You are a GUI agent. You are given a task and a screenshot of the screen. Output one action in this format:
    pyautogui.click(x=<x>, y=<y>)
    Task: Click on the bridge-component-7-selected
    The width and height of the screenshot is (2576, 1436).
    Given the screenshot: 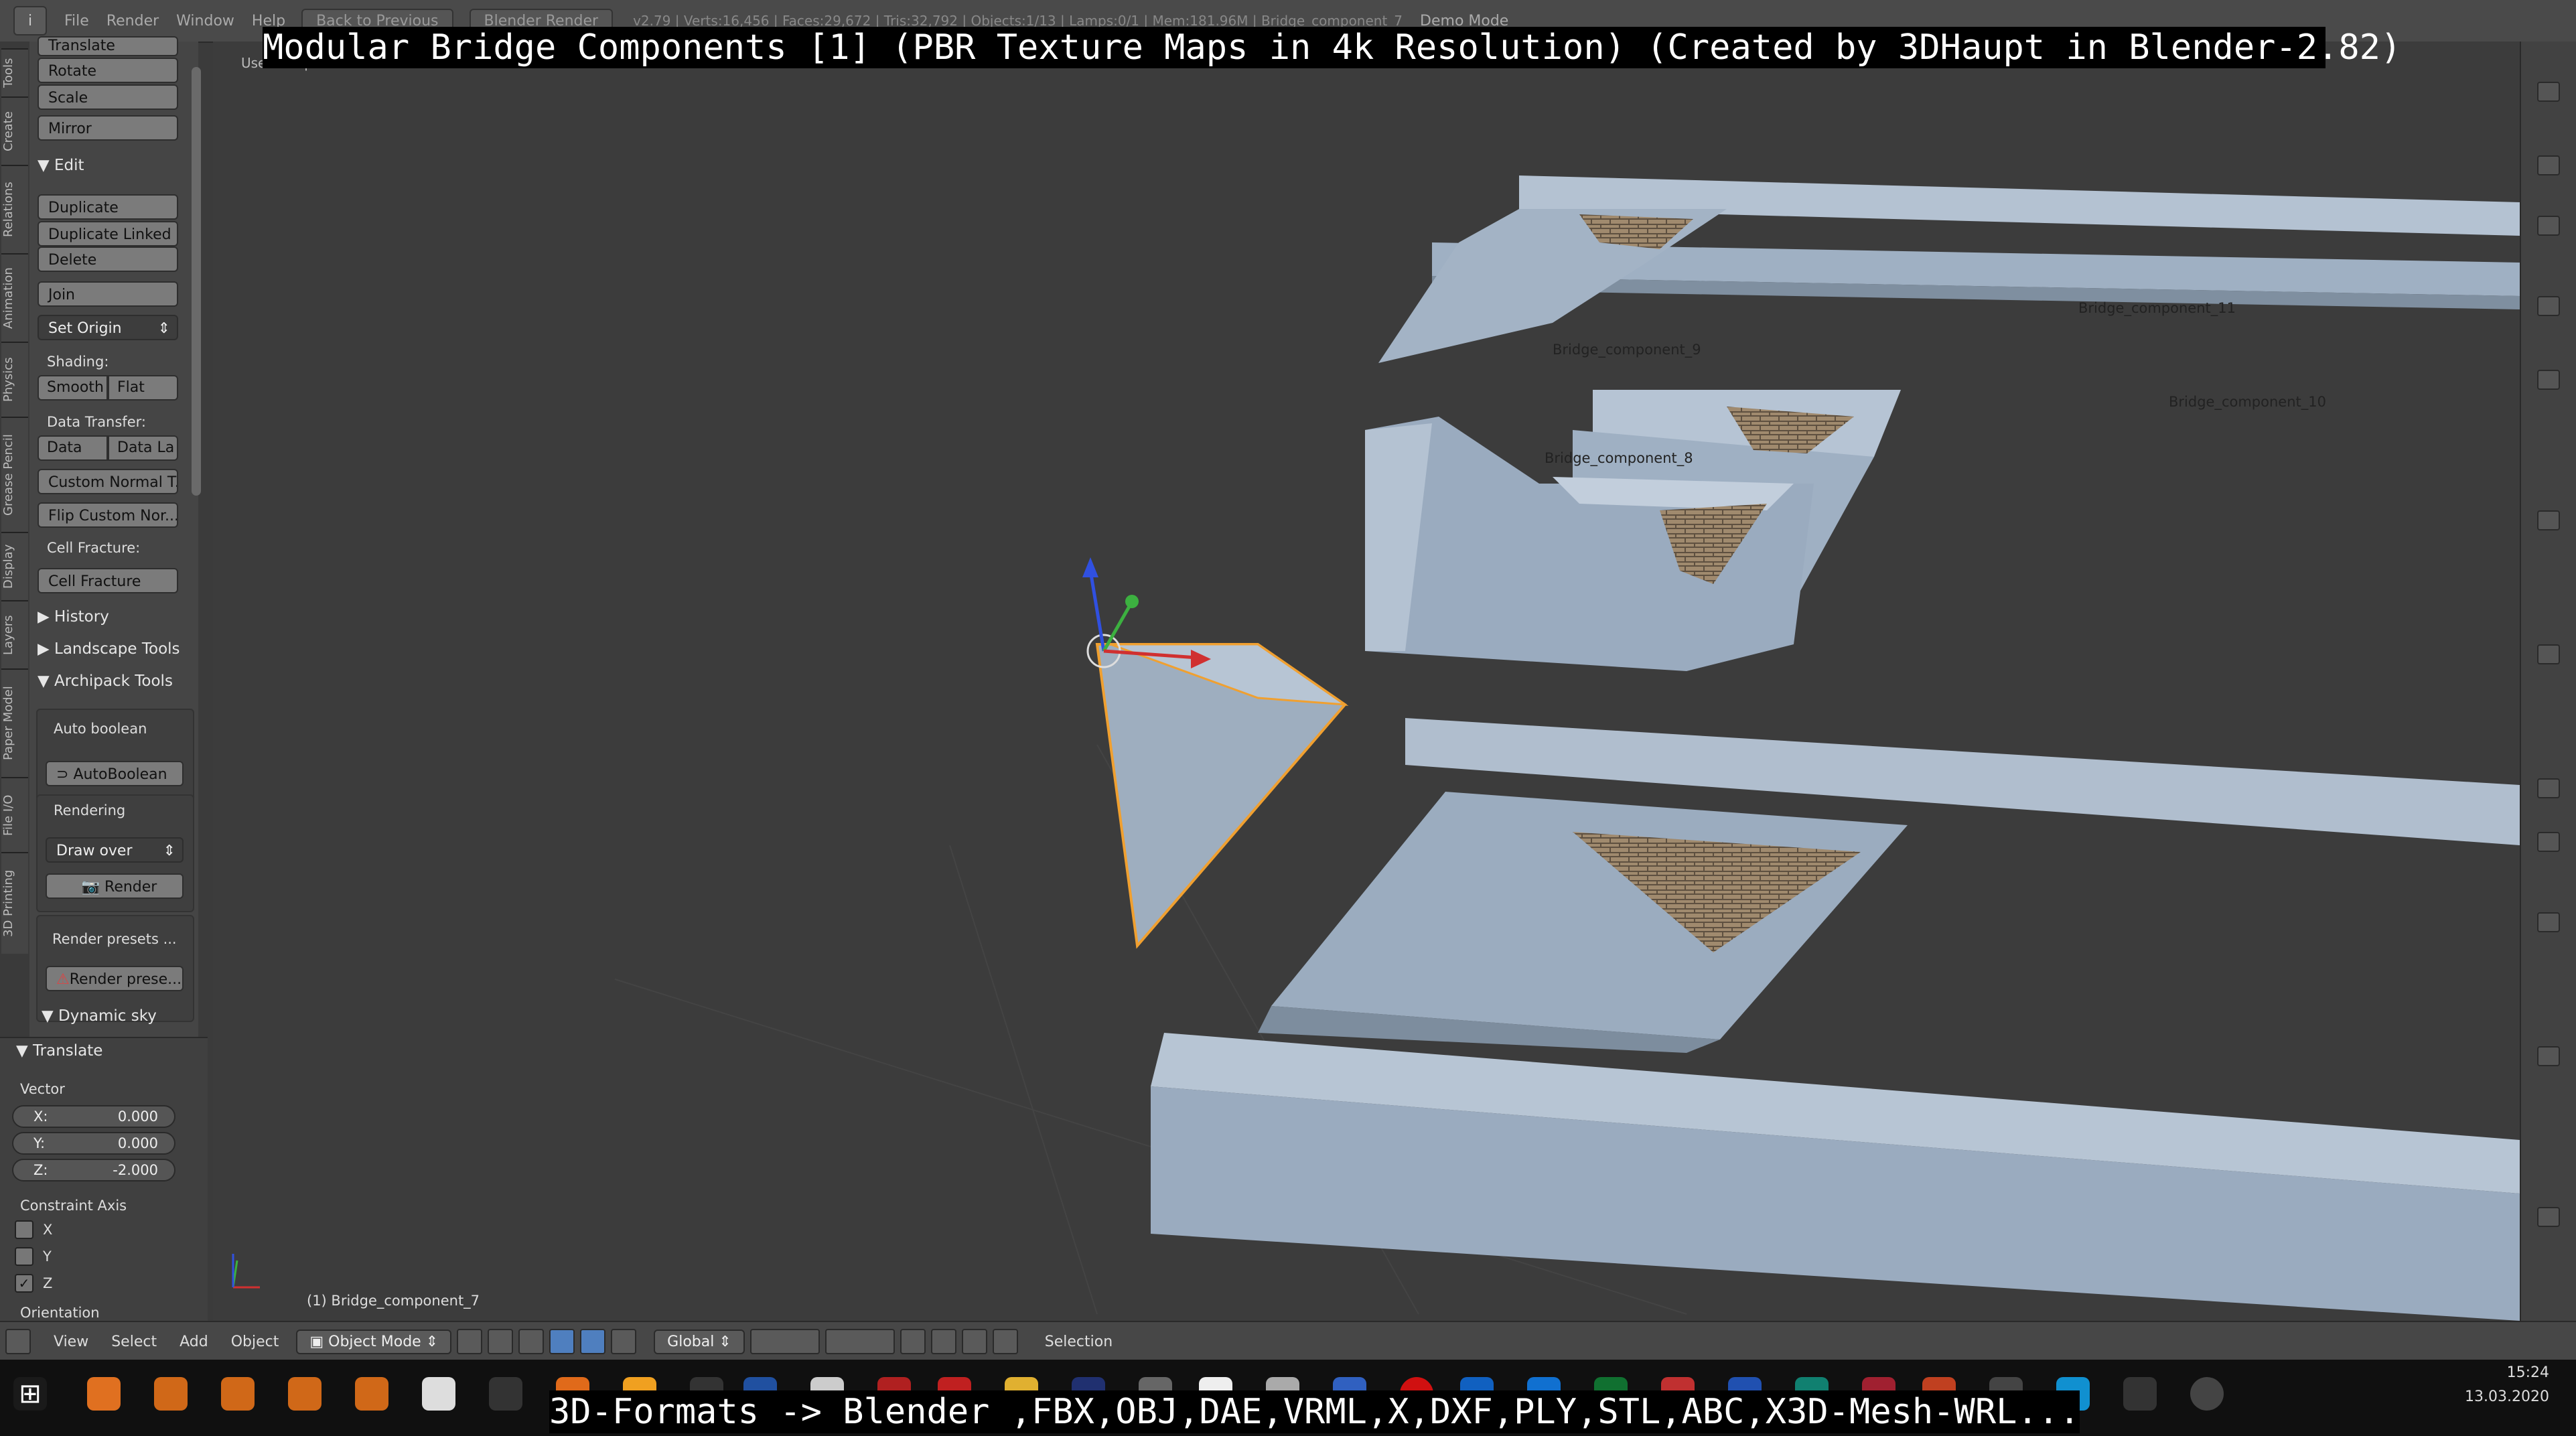 What is the action you would take?
    pyautogui.click(x=1222, y=796)
    